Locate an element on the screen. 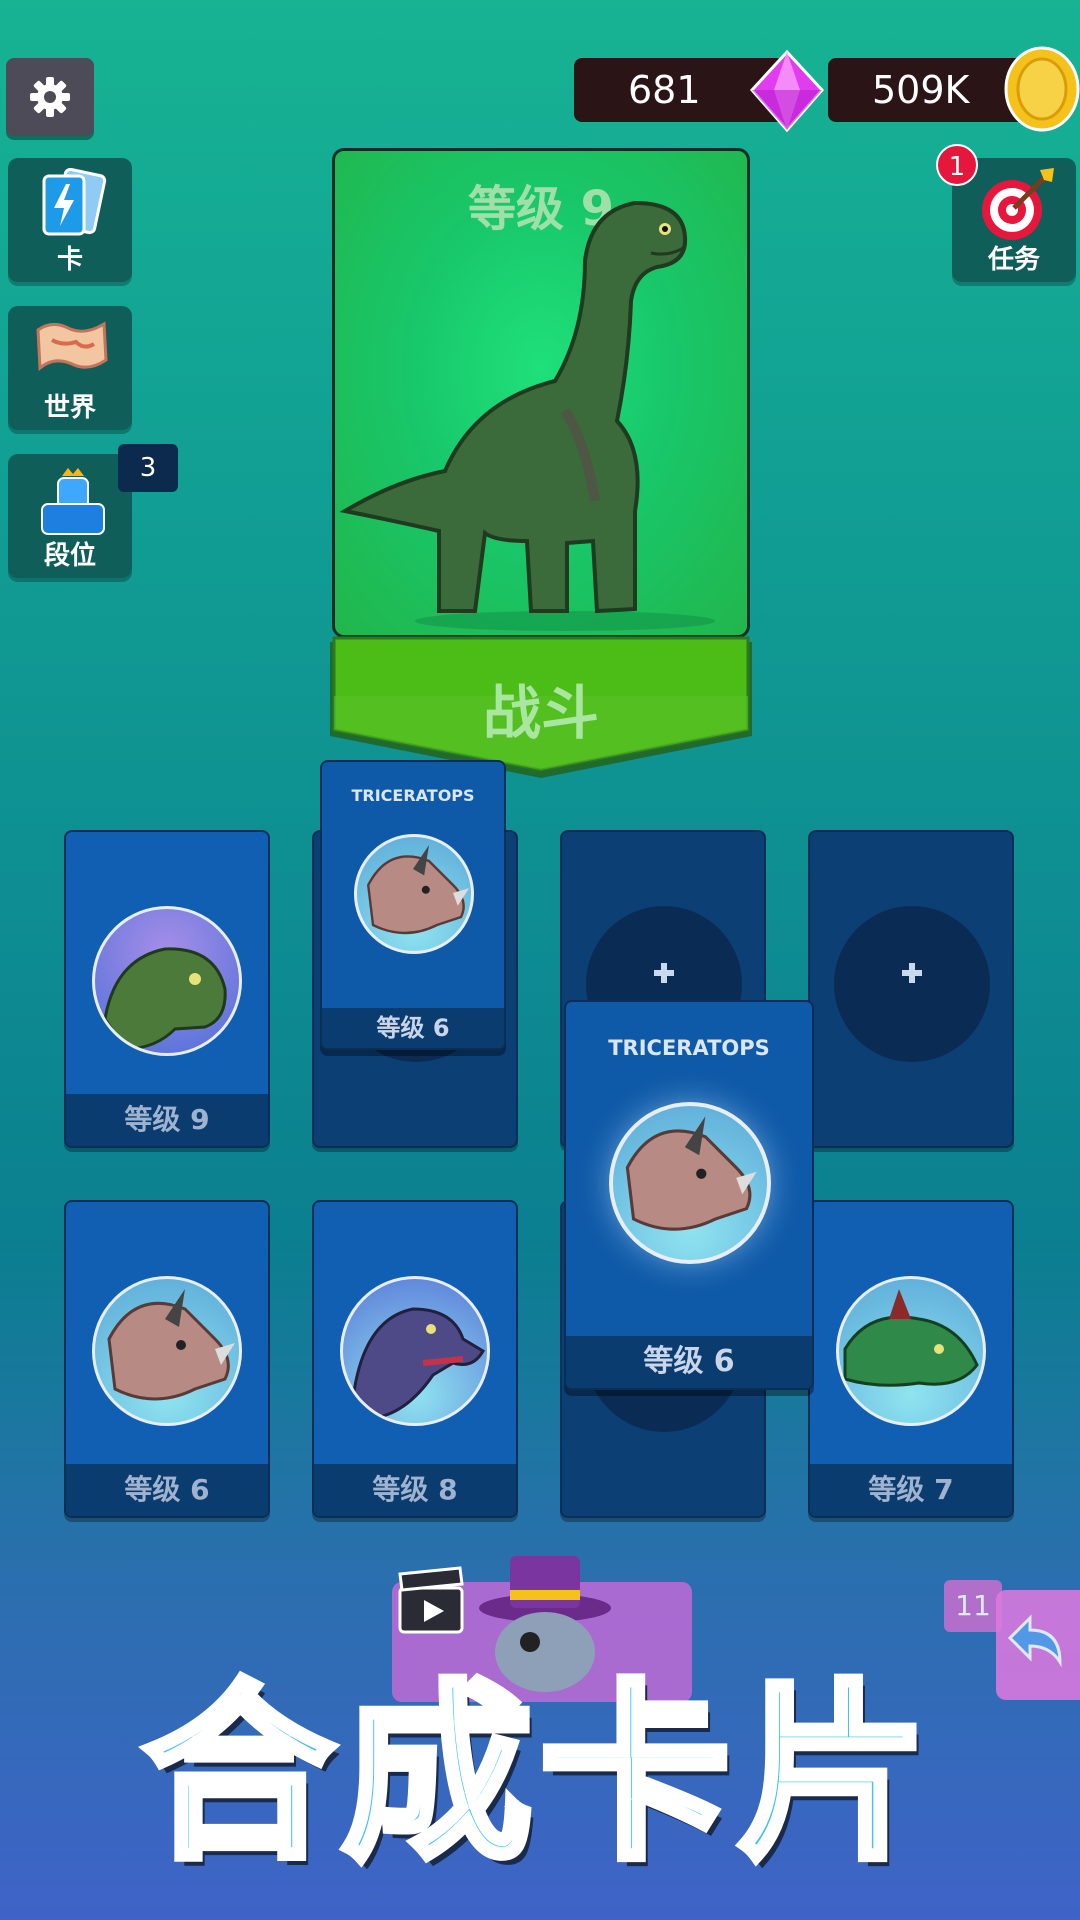  green-stegosaur-icon is located at coordinates (911, 1351).